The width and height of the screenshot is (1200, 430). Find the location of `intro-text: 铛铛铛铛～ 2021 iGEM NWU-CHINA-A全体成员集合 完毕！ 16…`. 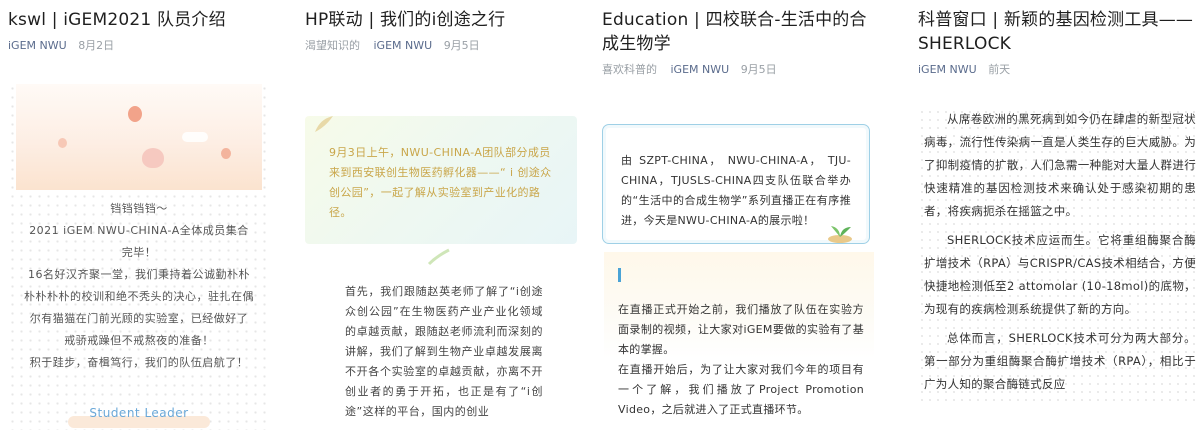

intro-text: 铛铛铛铛～ 2021 iGEM NWU-CHINA-A全体成员集合 完毕！ 16… is located at coordinates (138, 286).